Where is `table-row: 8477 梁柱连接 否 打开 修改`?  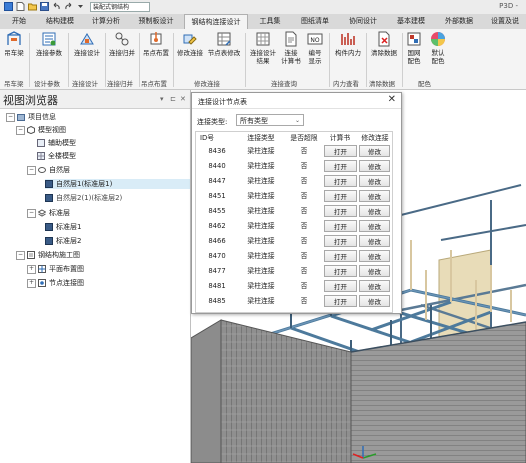 table-row: 8477 梁柱连接 否 打开 修改 is located at coordinates (294, 271).